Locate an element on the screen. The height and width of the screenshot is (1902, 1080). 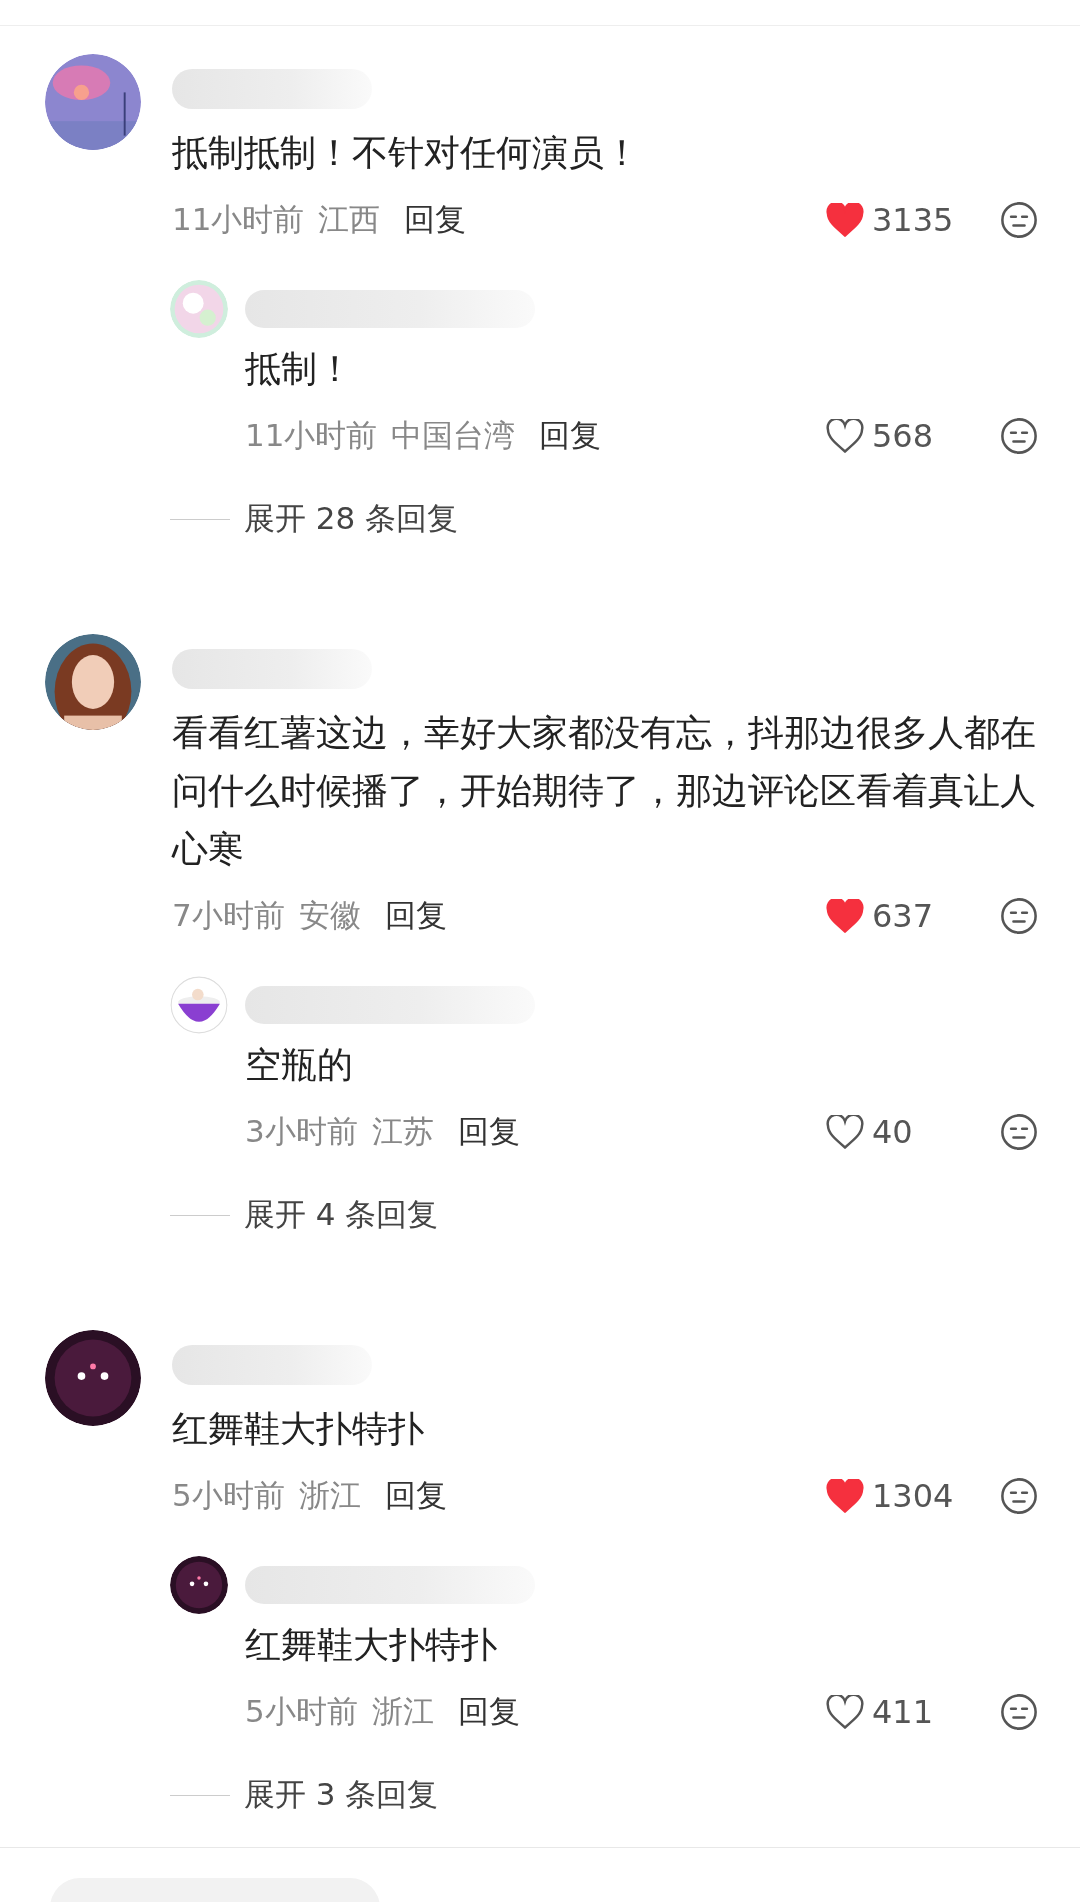
location: 安徽 is located at coordinates (329, 915).